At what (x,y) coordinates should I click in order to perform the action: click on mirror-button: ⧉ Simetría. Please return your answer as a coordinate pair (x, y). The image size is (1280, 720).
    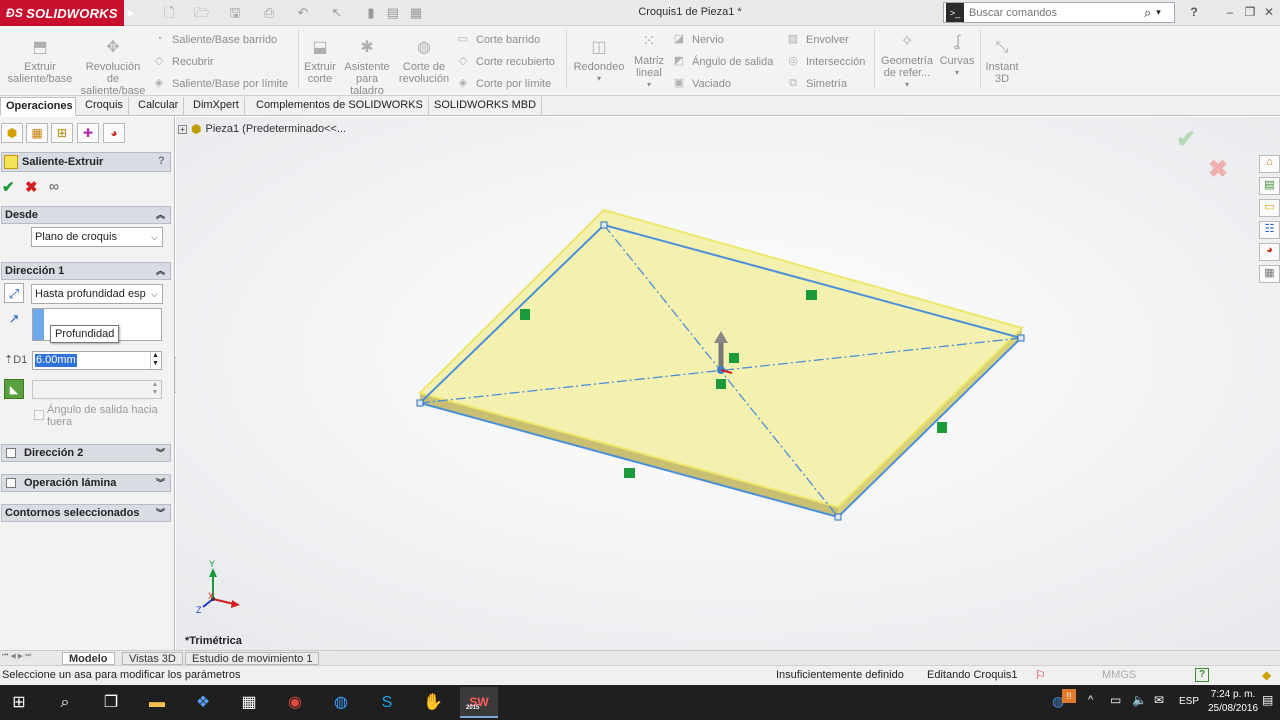
    Looking at the image, I should click on (816, 83).